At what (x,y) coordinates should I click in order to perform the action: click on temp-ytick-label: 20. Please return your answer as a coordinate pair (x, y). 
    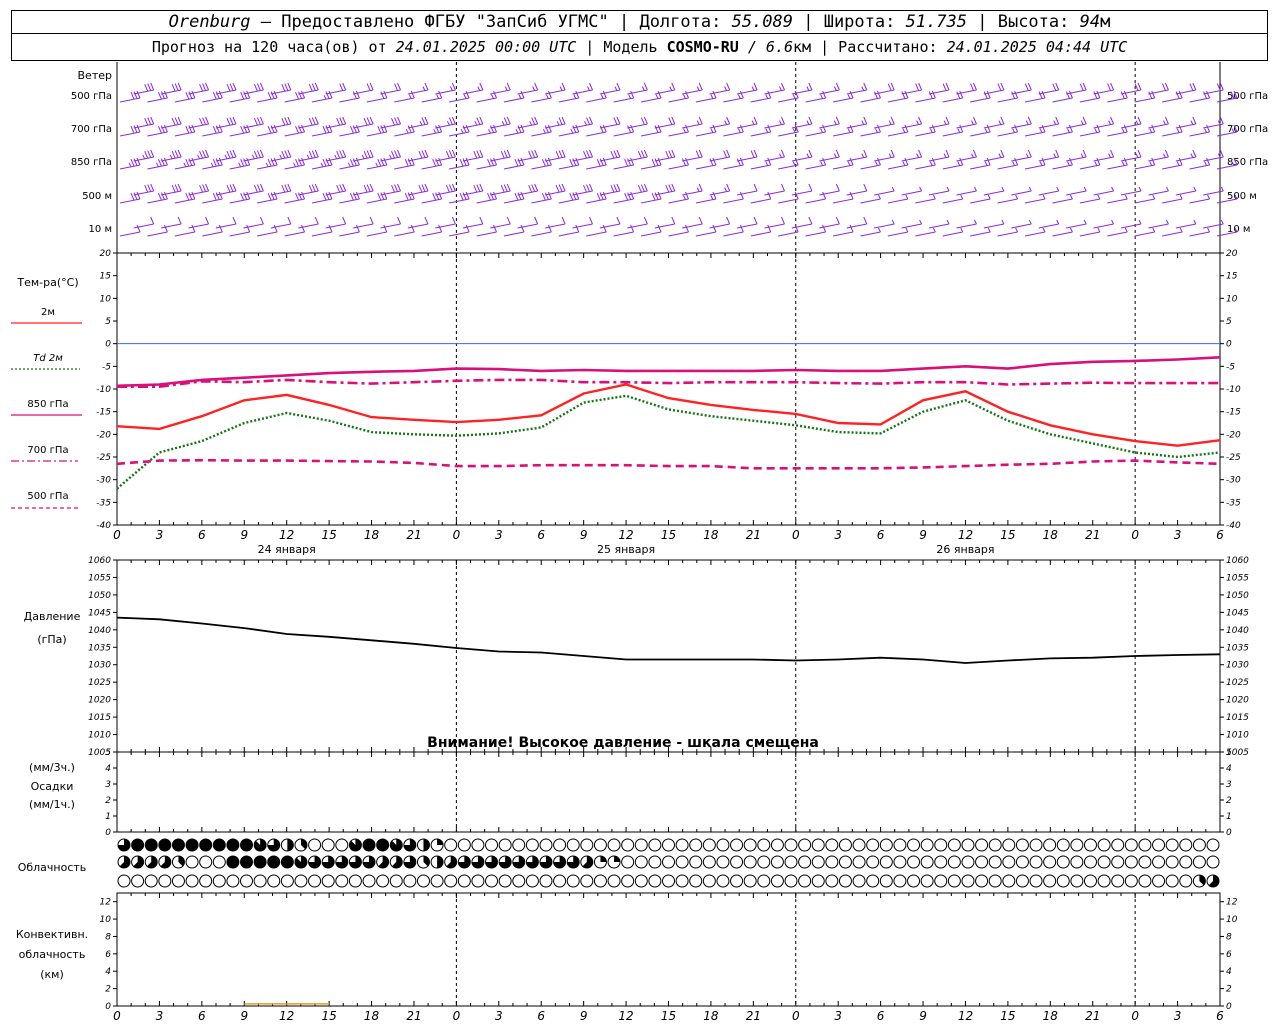
    Looking at the image, I should click on (106, 254).